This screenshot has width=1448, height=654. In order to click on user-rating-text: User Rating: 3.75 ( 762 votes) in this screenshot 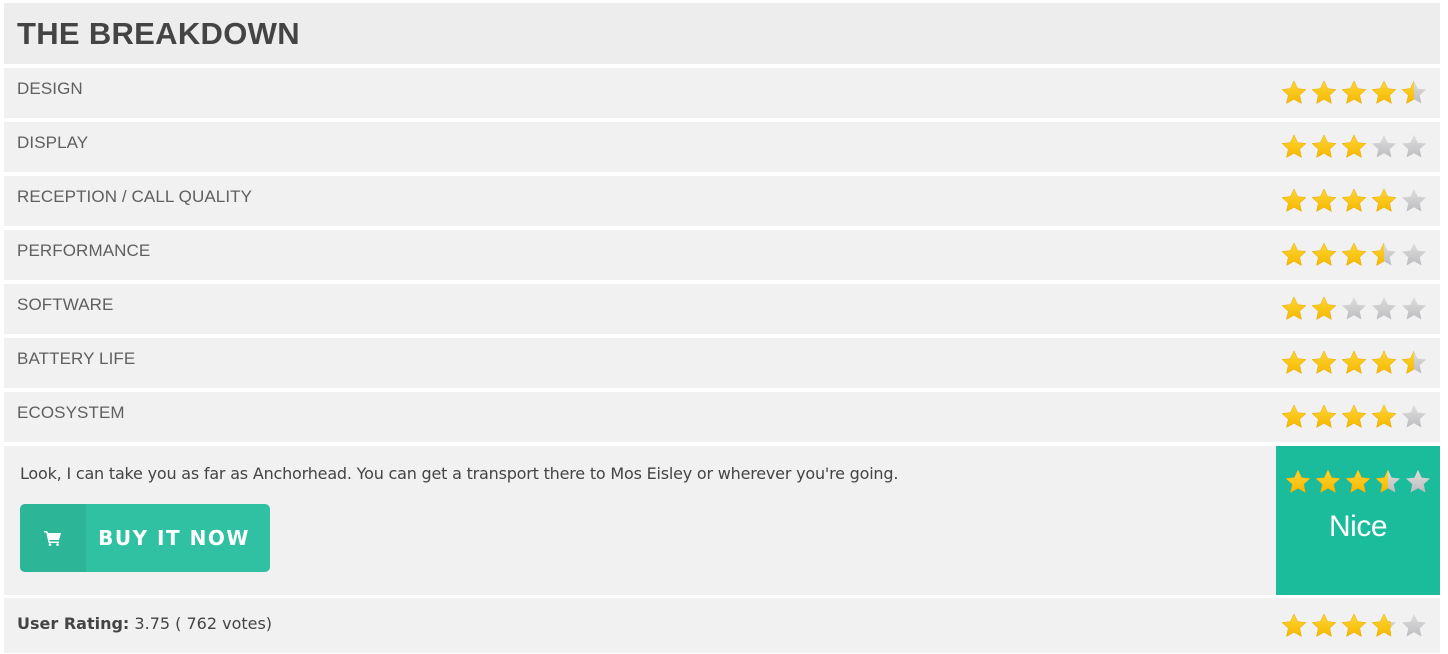, I will do `click(144, 623)`.